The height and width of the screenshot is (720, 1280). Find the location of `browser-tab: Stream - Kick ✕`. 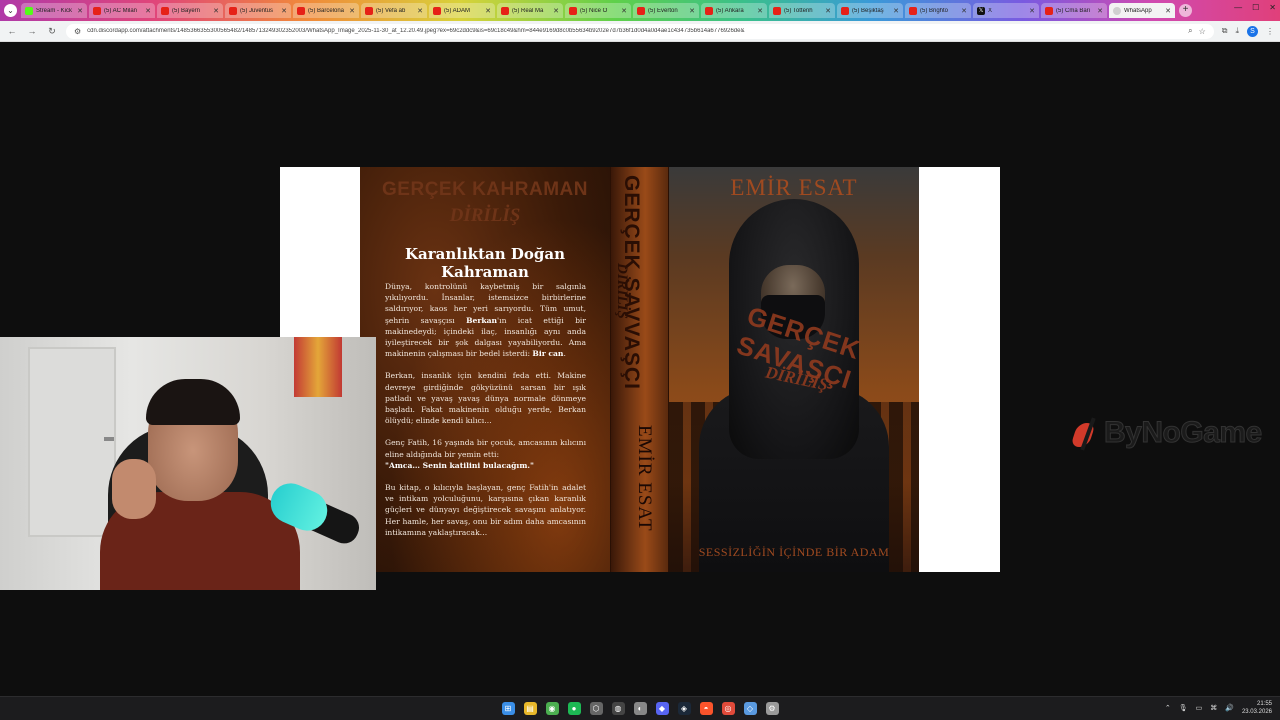

browser-tab: Stream - Kick ✕ is located at coordinates (54, 10).